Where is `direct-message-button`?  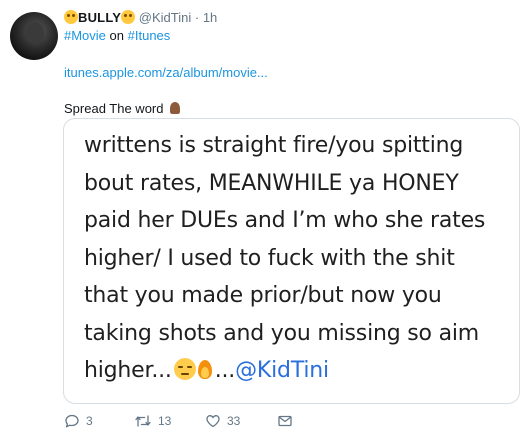 direct-message-button is located at coordinates (285, 421).